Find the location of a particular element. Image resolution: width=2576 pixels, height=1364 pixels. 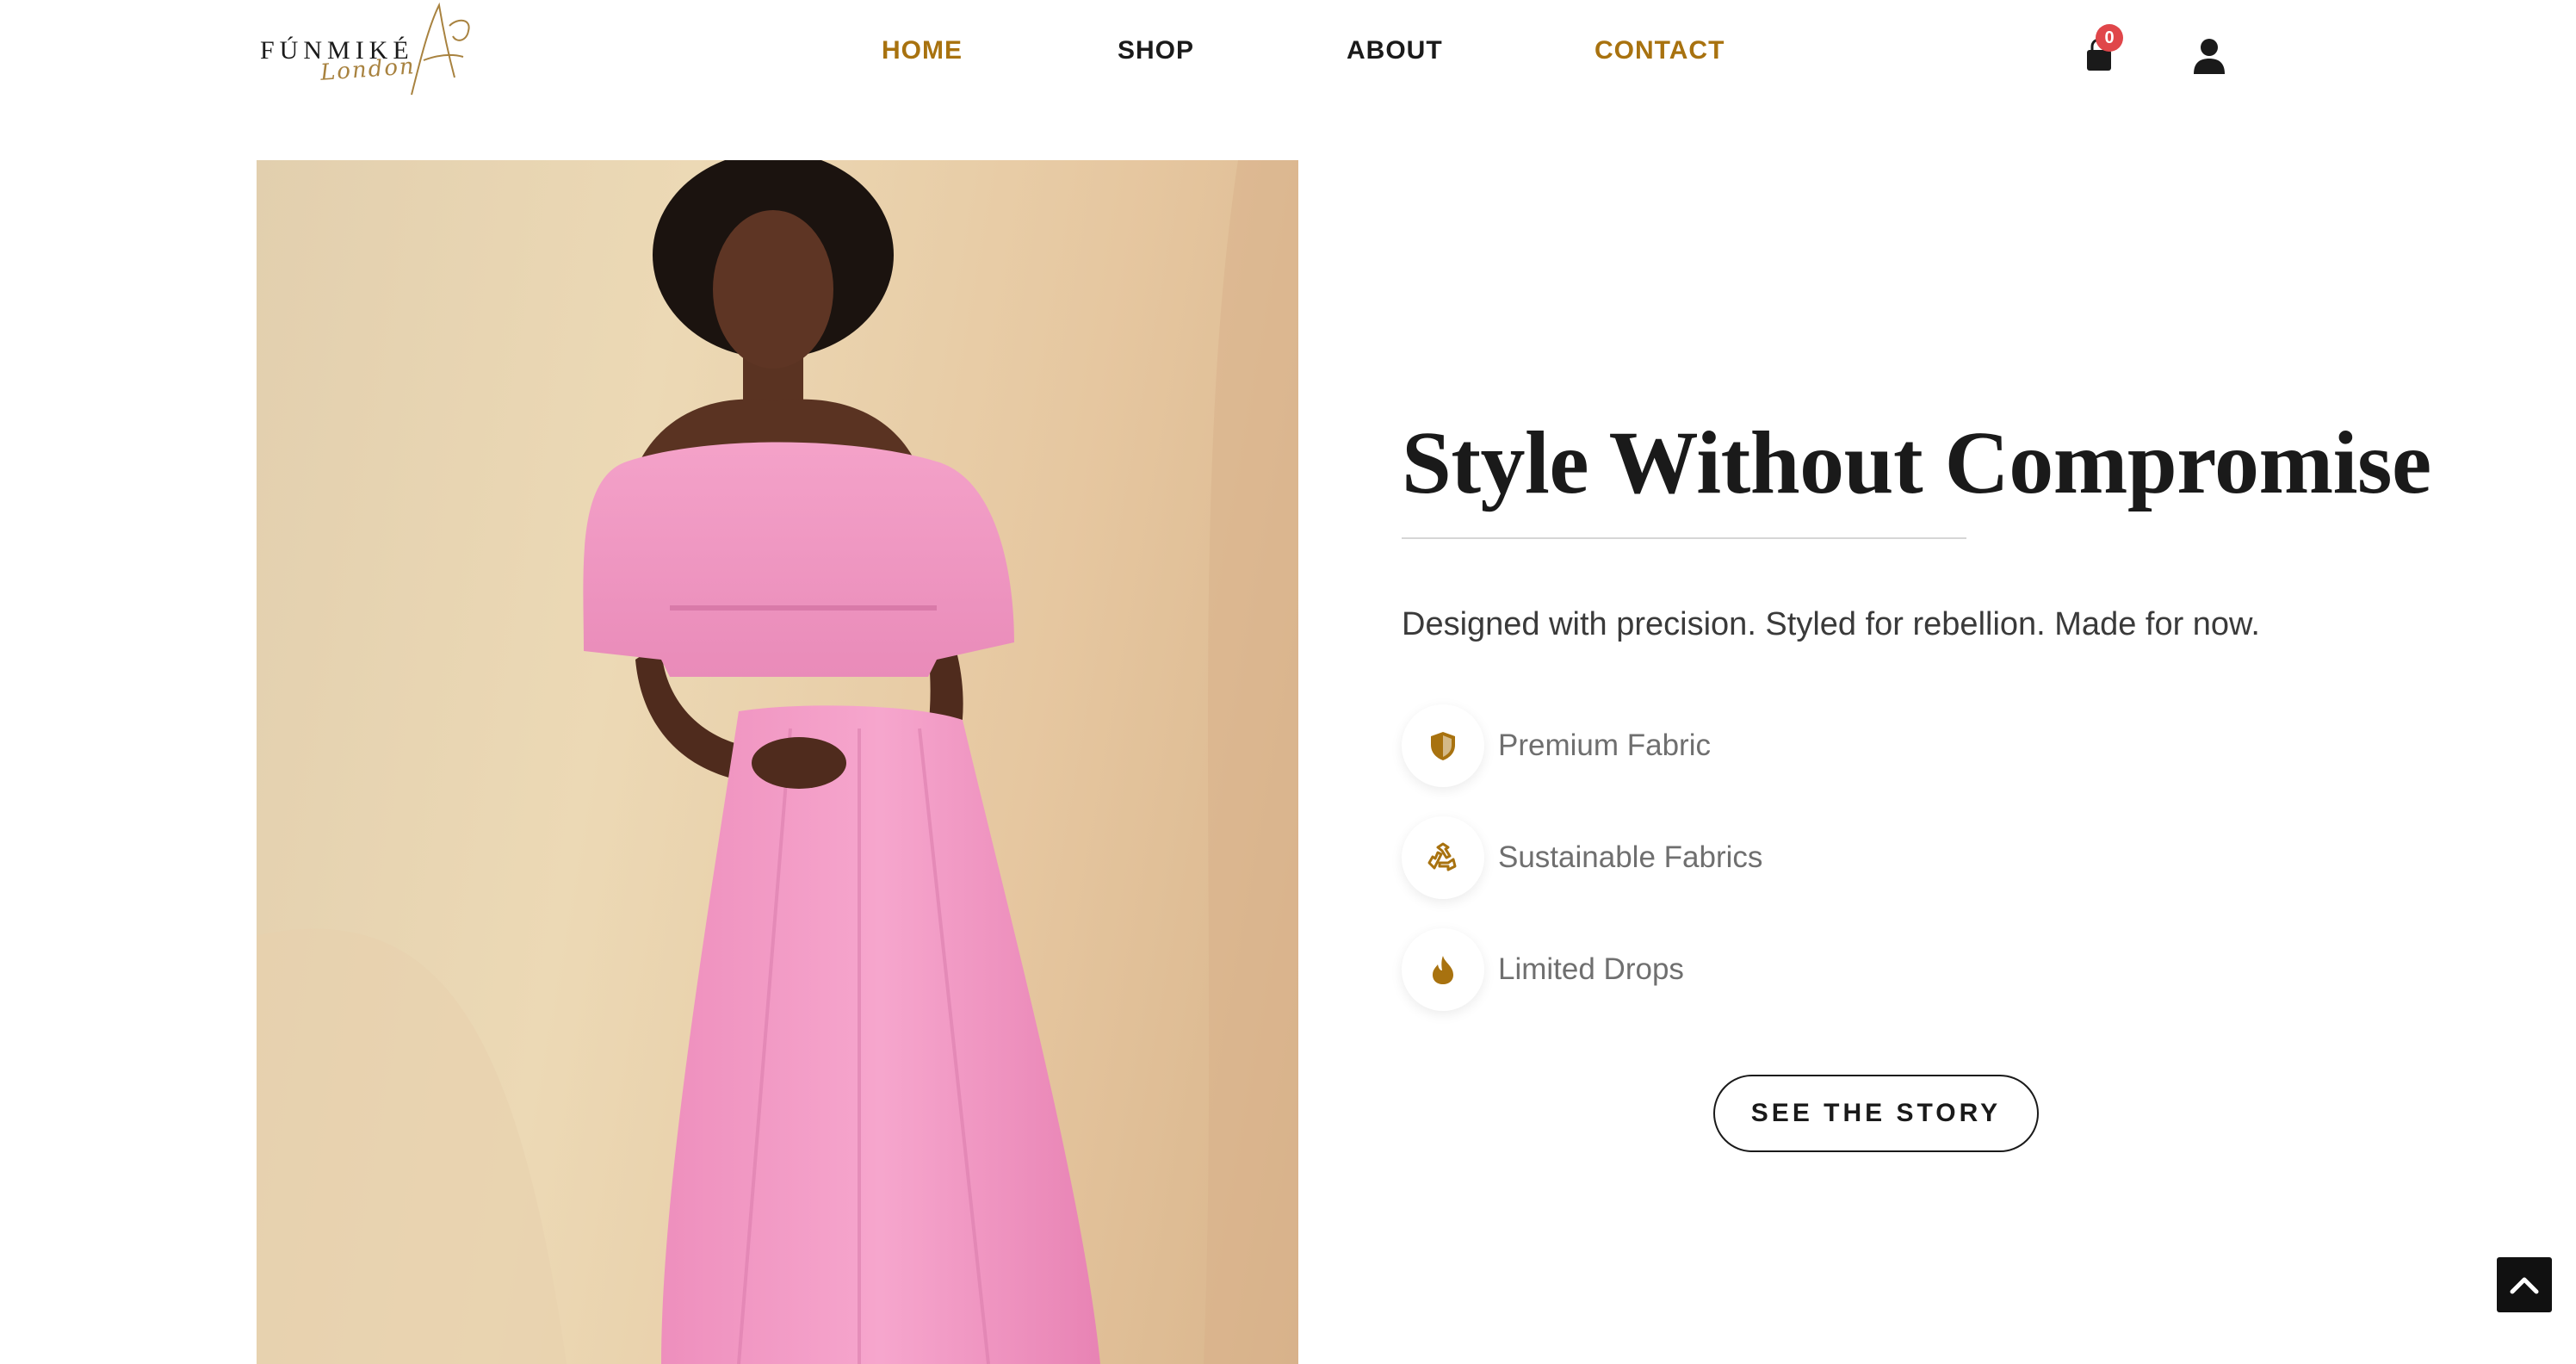

account-button is located at coordinates (2209, 56).